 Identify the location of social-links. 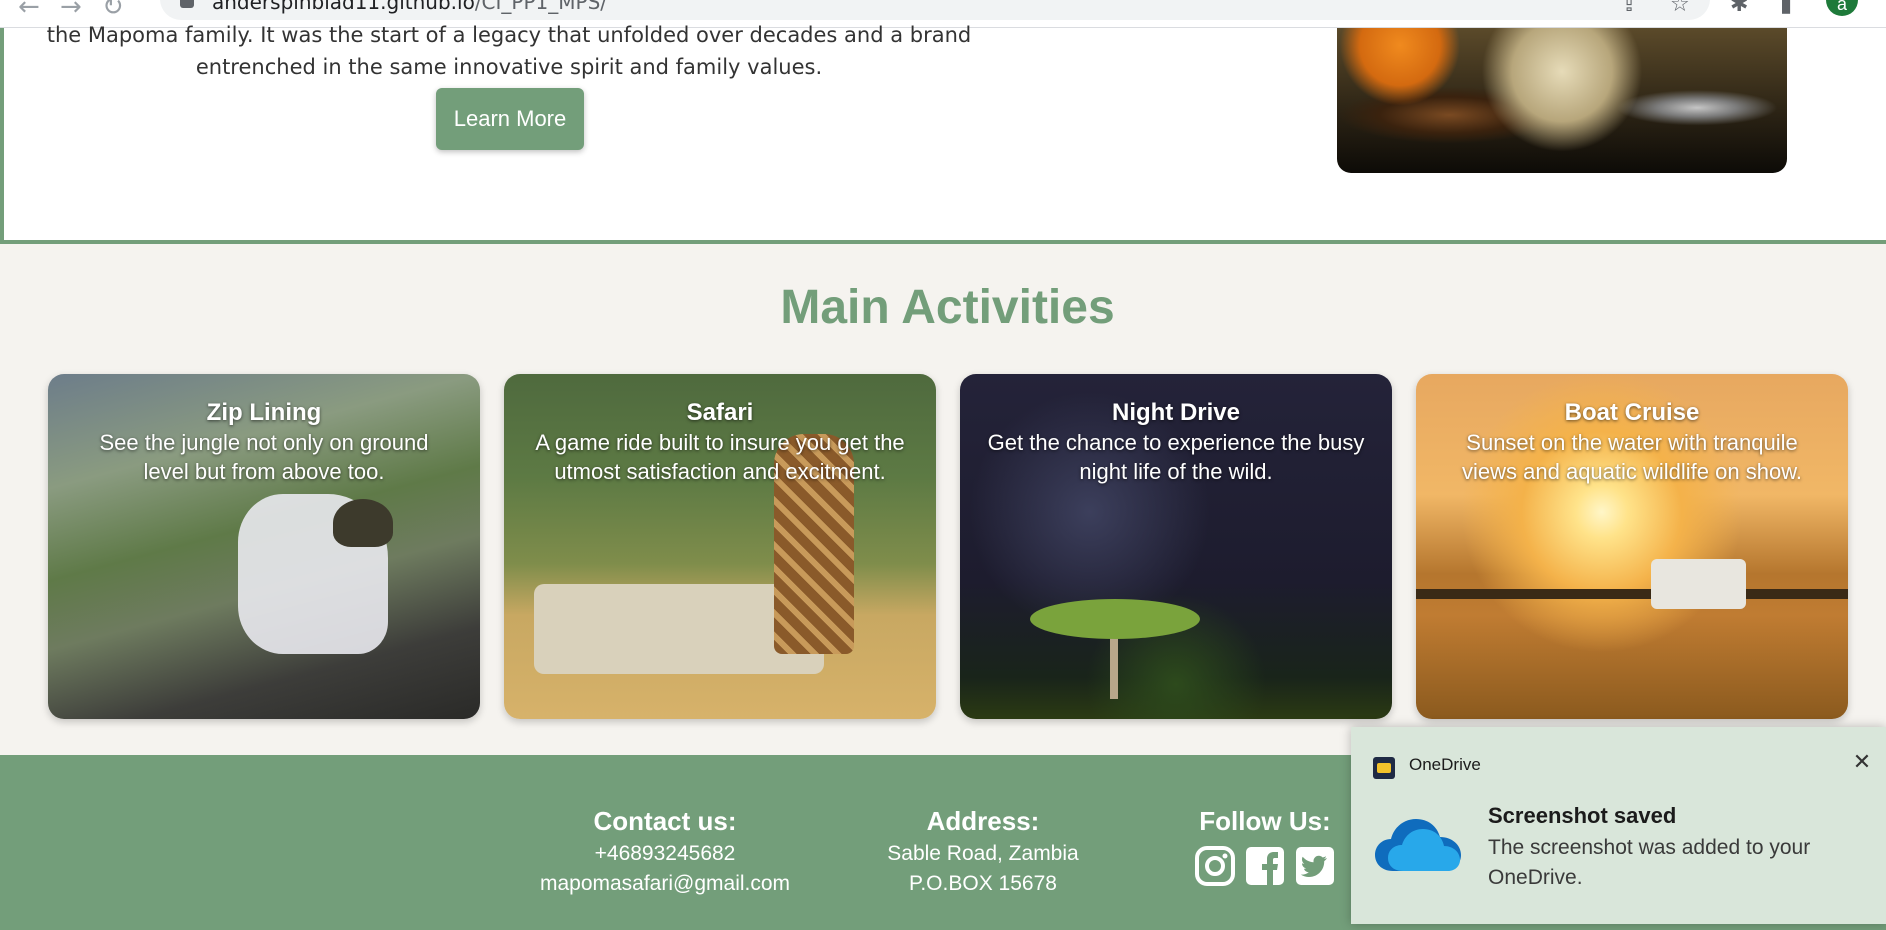
(1265, 866).